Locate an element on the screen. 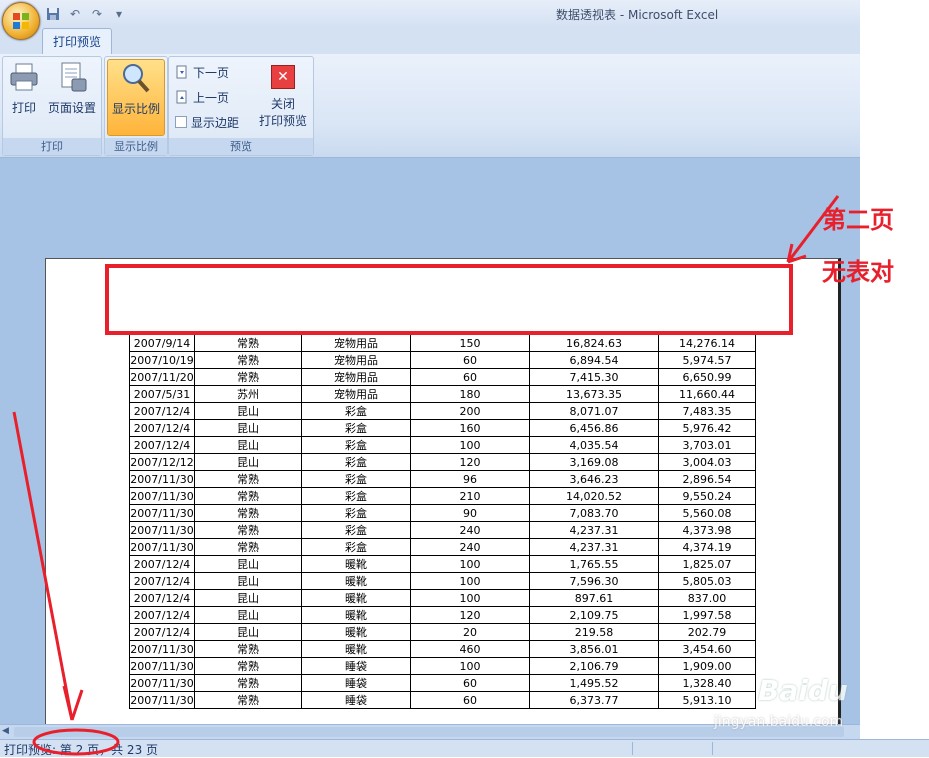 Image resolution: width=929 pixels, height=758 pixels. table-cell: 200 is located at coordinates (470, 411).